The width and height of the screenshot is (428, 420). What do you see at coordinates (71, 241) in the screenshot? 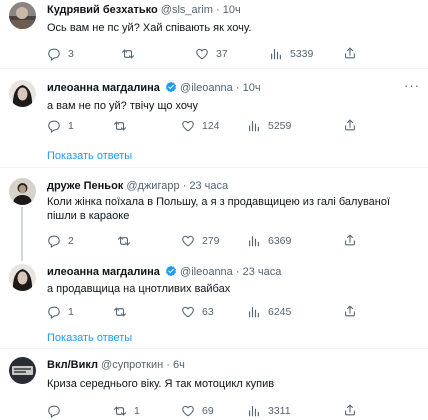
I see `reply-count: 2` at bounding box center [71, 241].